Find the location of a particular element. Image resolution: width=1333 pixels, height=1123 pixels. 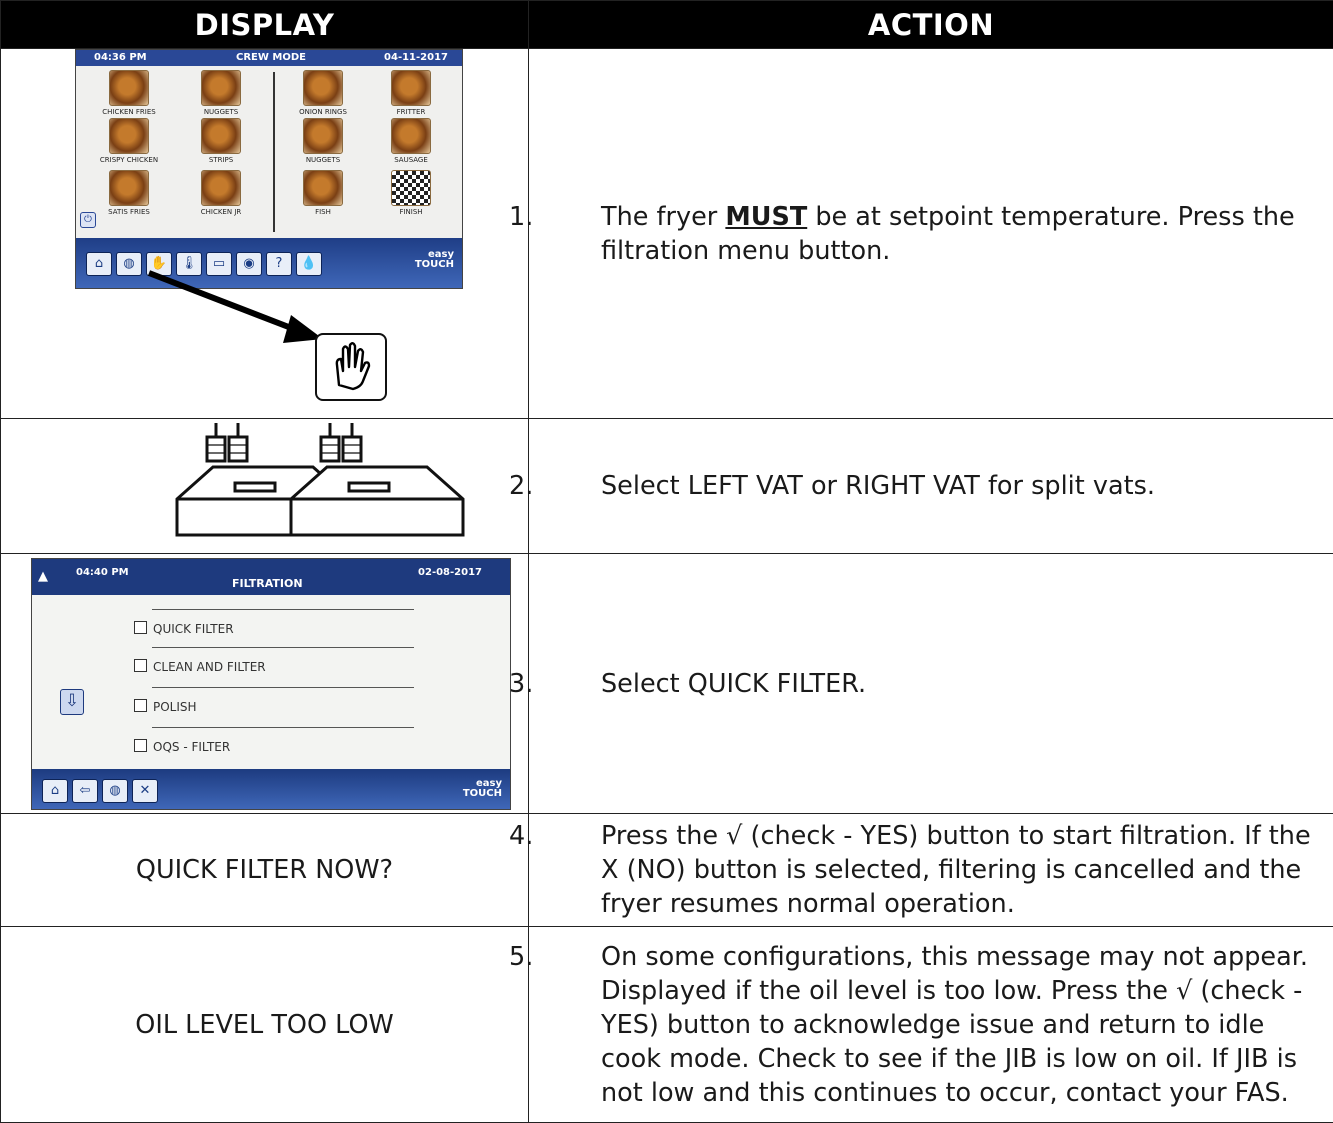

crew-title: CREW MODE is located at coordinates (271, 57).